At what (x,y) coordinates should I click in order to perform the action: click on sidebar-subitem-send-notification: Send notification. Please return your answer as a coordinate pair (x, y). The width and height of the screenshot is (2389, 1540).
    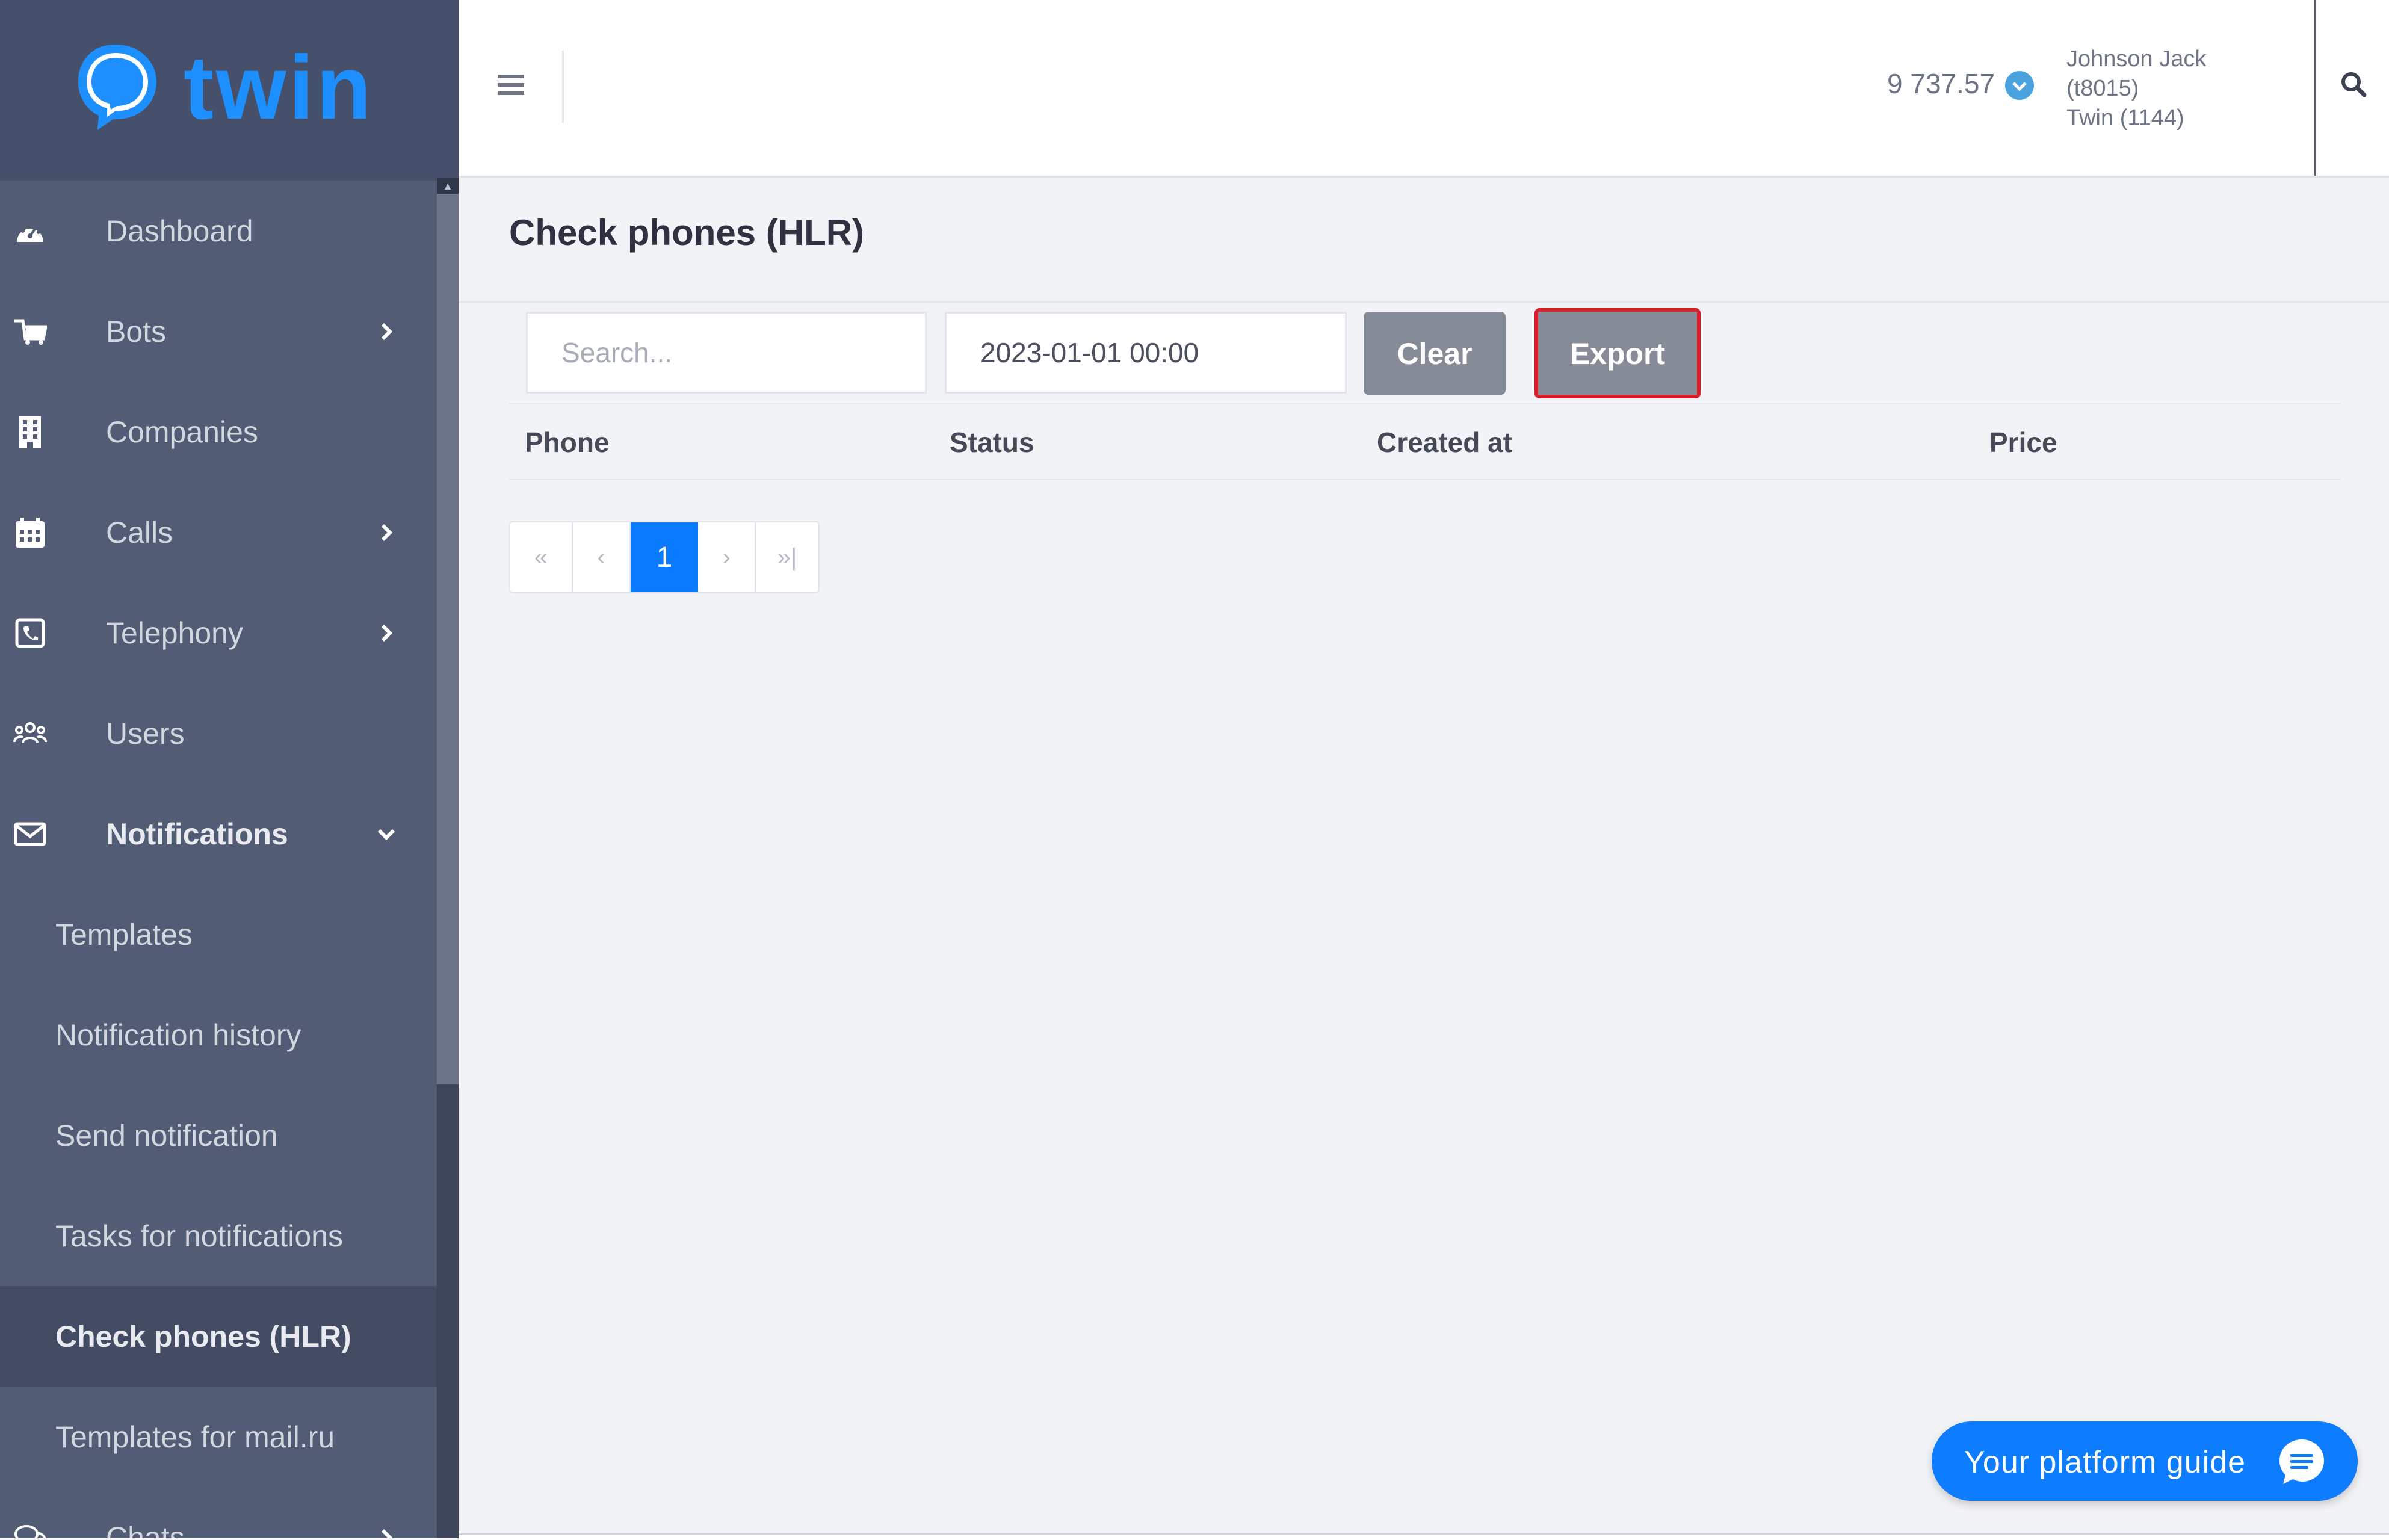
    Looking at the image, I should click on (218, 1135).